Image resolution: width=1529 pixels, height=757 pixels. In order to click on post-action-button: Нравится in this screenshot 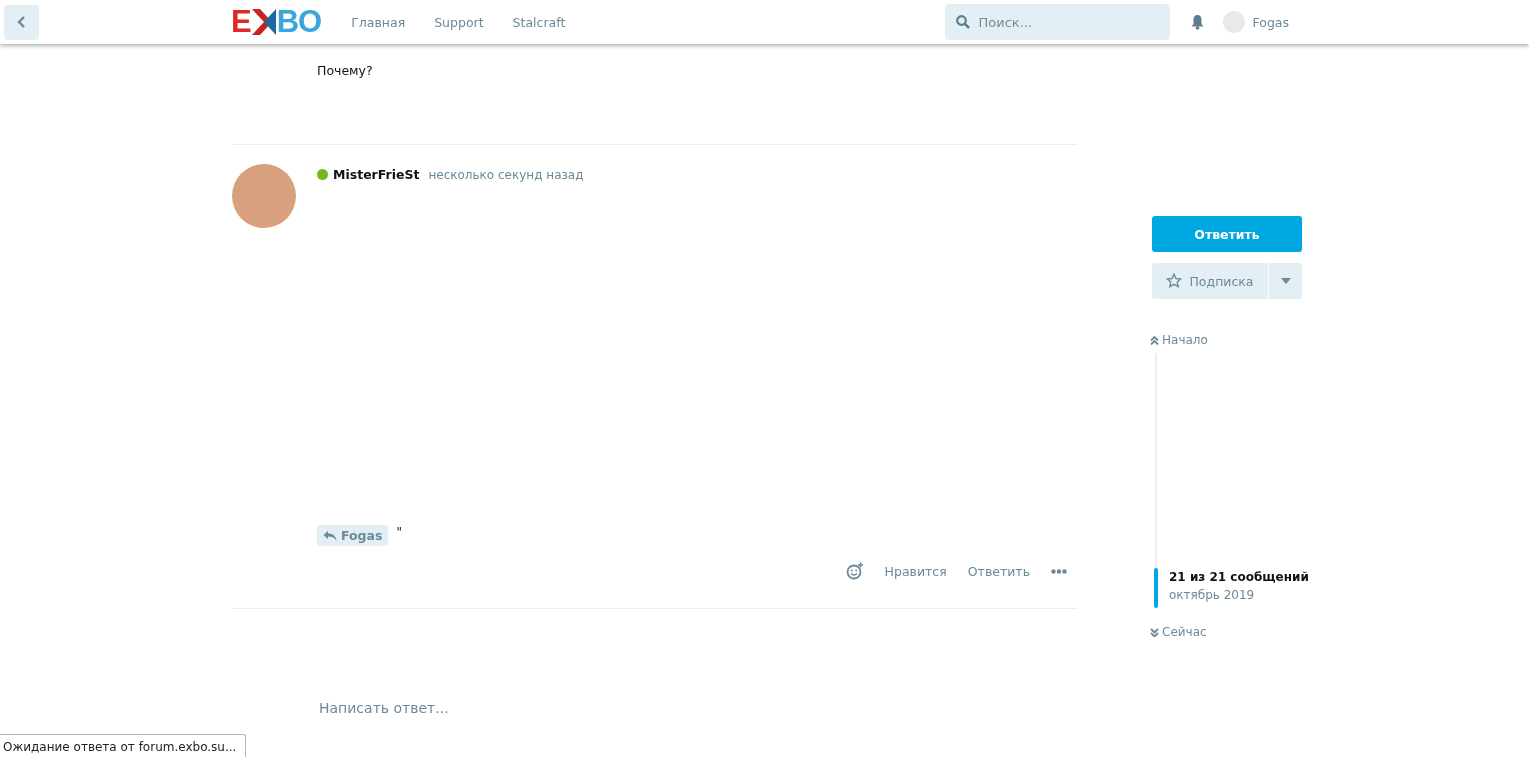, I will do `click(915, 571)`.